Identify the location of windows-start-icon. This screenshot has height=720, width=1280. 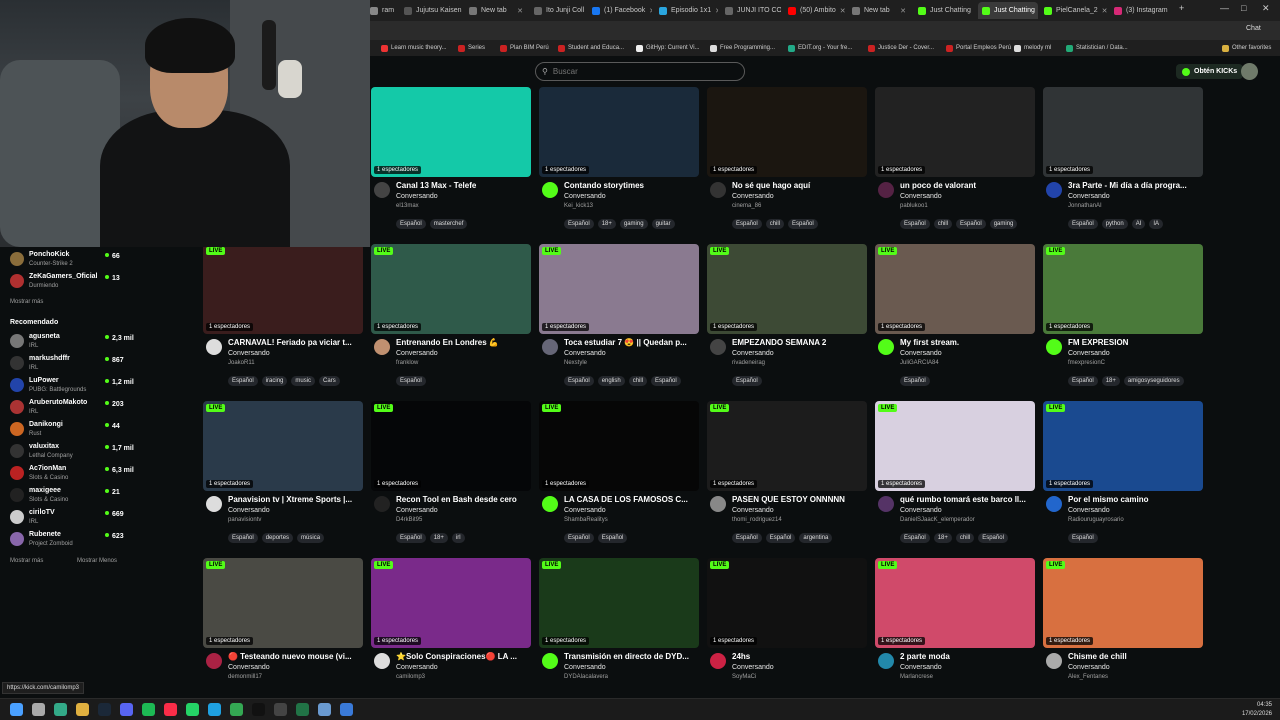
(16, 709).